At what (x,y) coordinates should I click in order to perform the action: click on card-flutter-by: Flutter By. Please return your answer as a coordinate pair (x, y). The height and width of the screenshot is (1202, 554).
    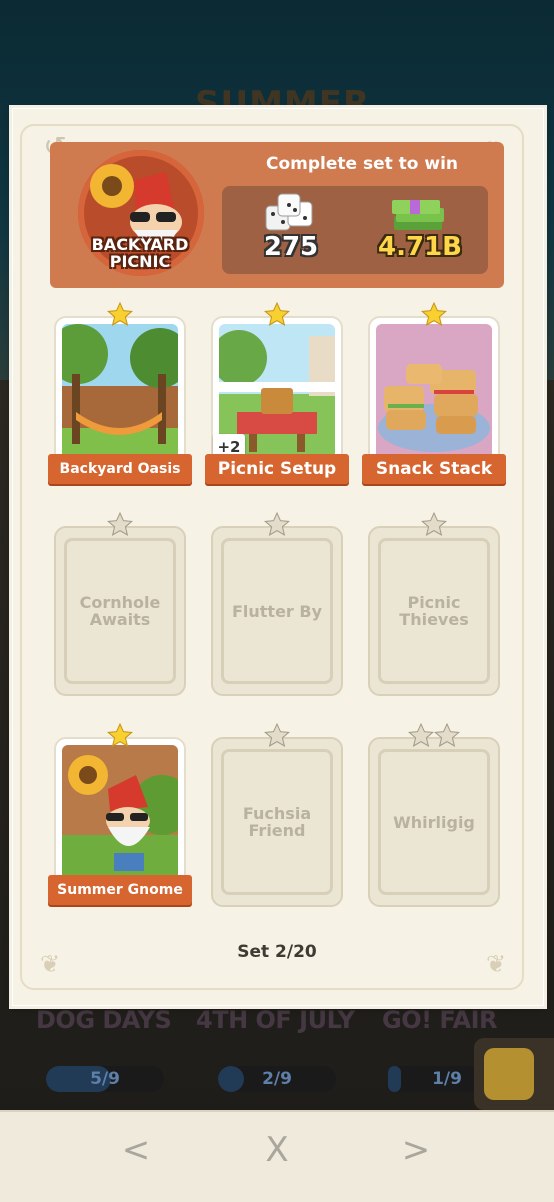
    Looking at the image, I should click on (277, 603).